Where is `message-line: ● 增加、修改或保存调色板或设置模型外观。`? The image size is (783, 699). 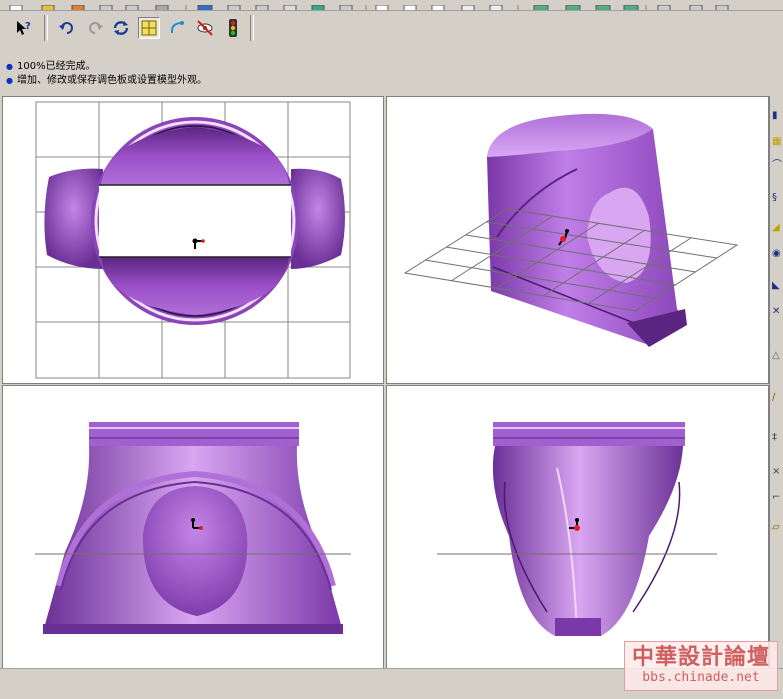 message-line: ● 增加、修改或保存调色板或设置模型外观。 is located at coordinates (106, 81).